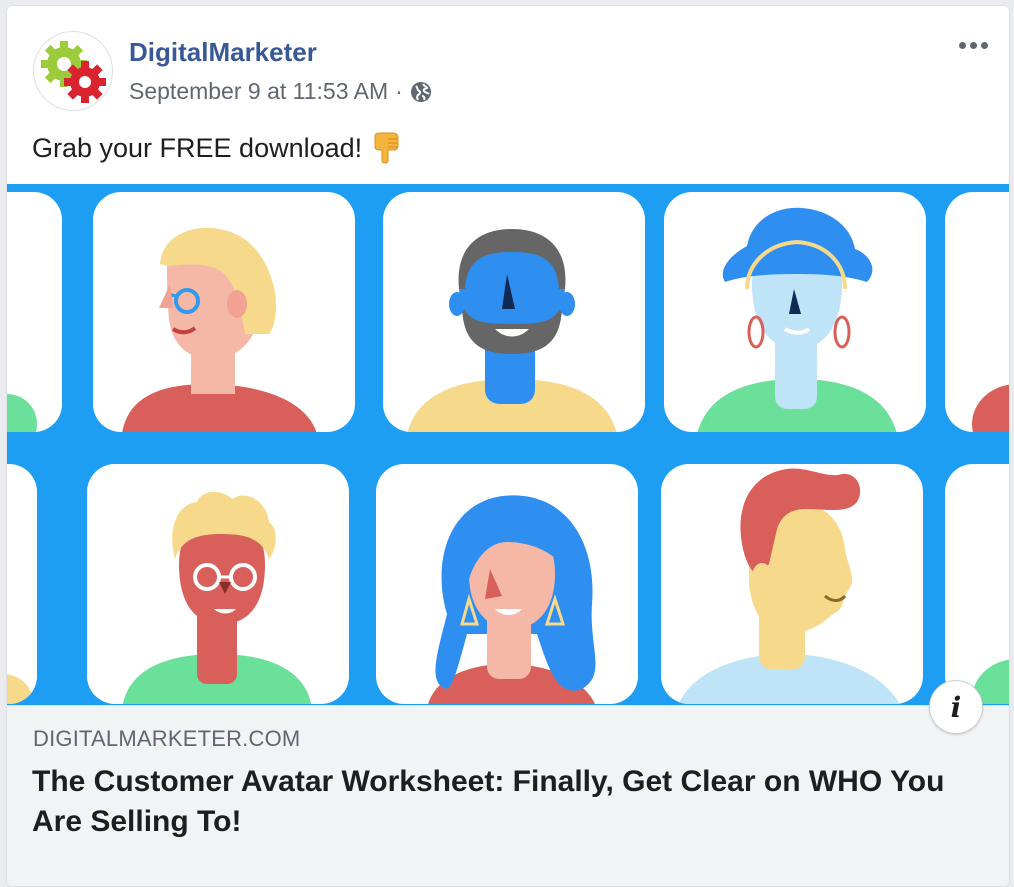 This screenshot has width=1014, height=887. I want to click on gears-logo-icon, so click(73, 72).